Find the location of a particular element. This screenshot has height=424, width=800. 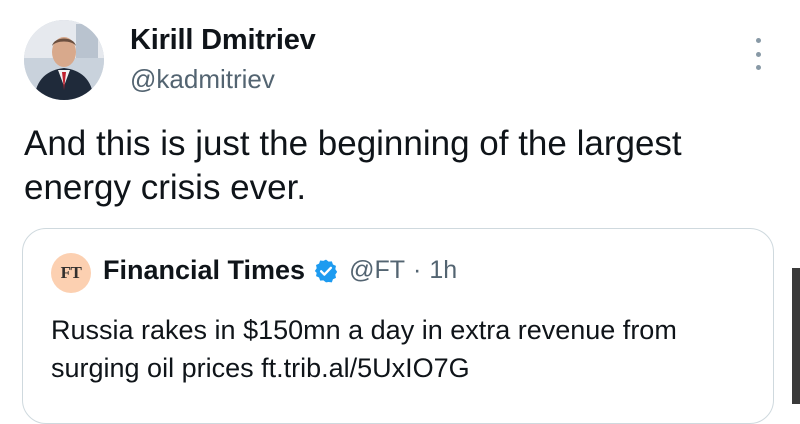

avatar-photo is located at coordinates (64, 60).